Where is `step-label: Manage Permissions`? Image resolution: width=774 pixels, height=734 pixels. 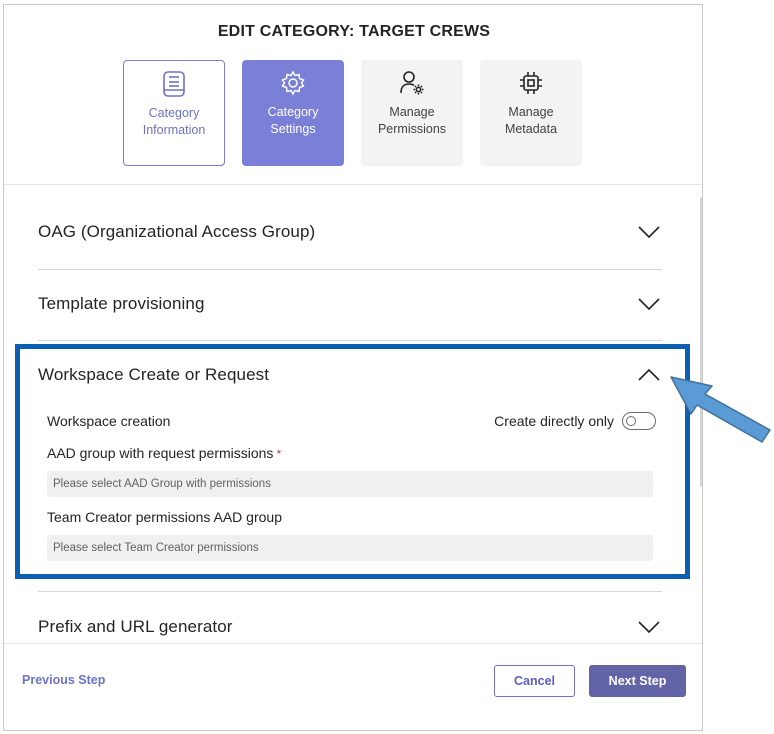
step-label: Manage Permissions is located at coordinates (412, 120).